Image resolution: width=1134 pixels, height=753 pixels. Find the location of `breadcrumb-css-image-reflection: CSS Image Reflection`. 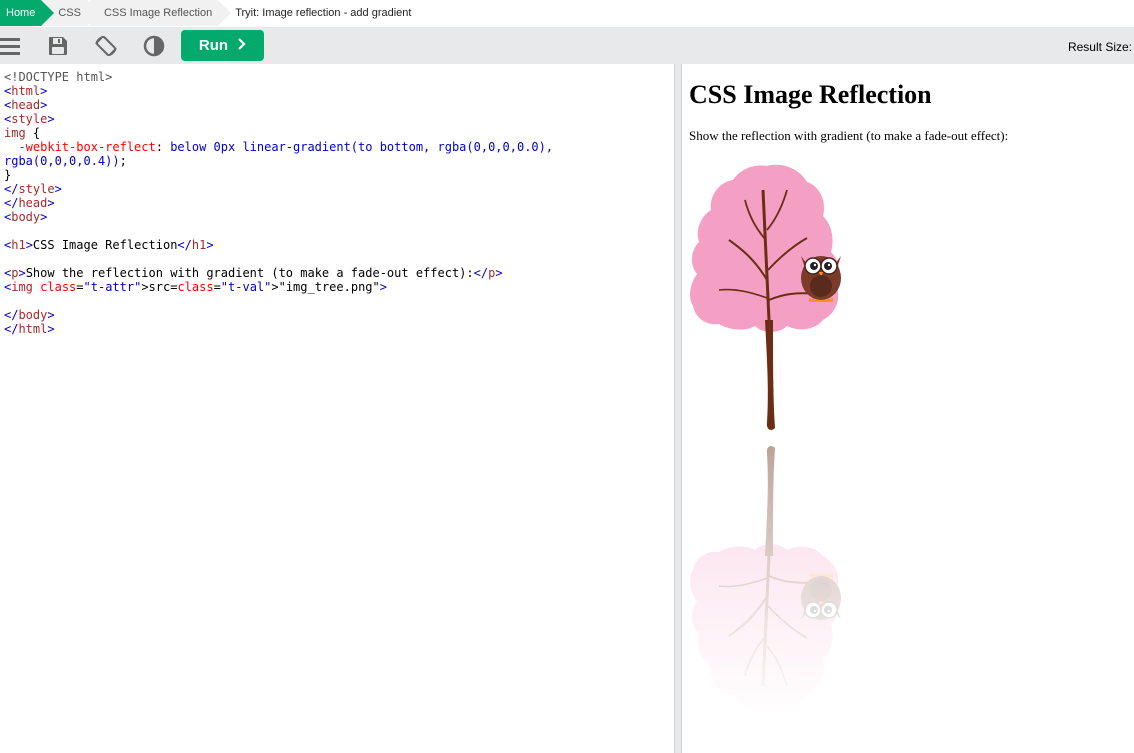

breadcrumb-css-image-reflection: CSS Image Reflection is located at coordinates (160, 13).